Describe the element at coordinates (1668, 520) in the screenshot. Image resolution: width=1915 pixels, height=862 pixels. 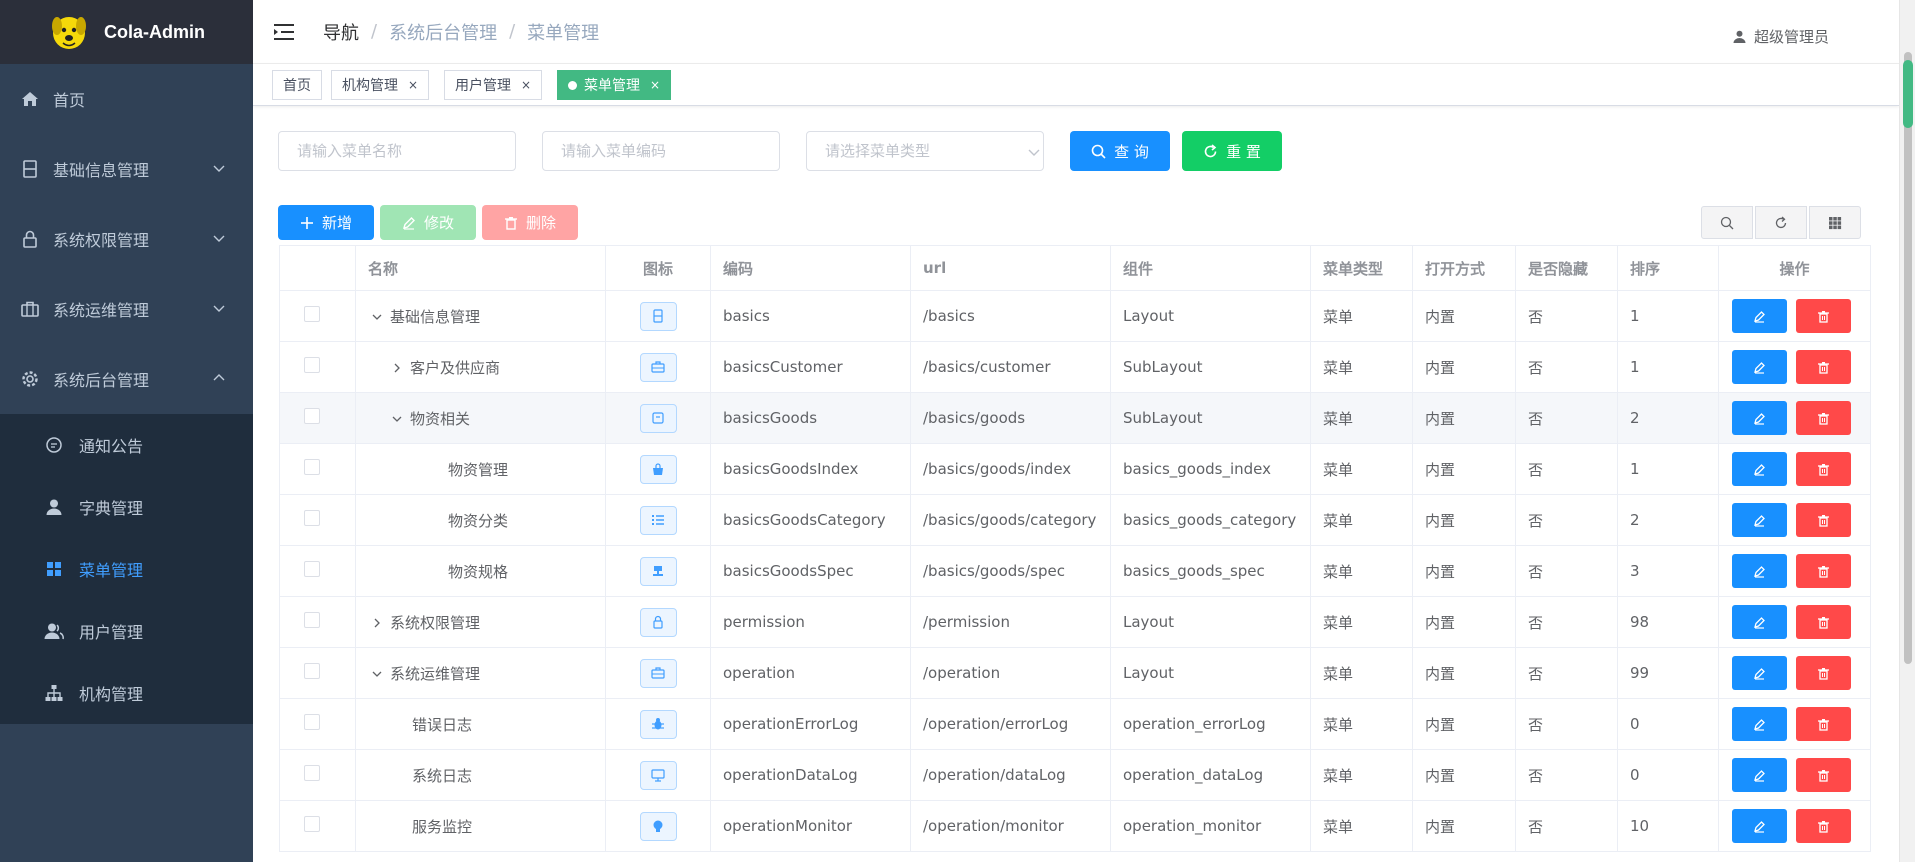
I see `sort-cell: 2` at that location.